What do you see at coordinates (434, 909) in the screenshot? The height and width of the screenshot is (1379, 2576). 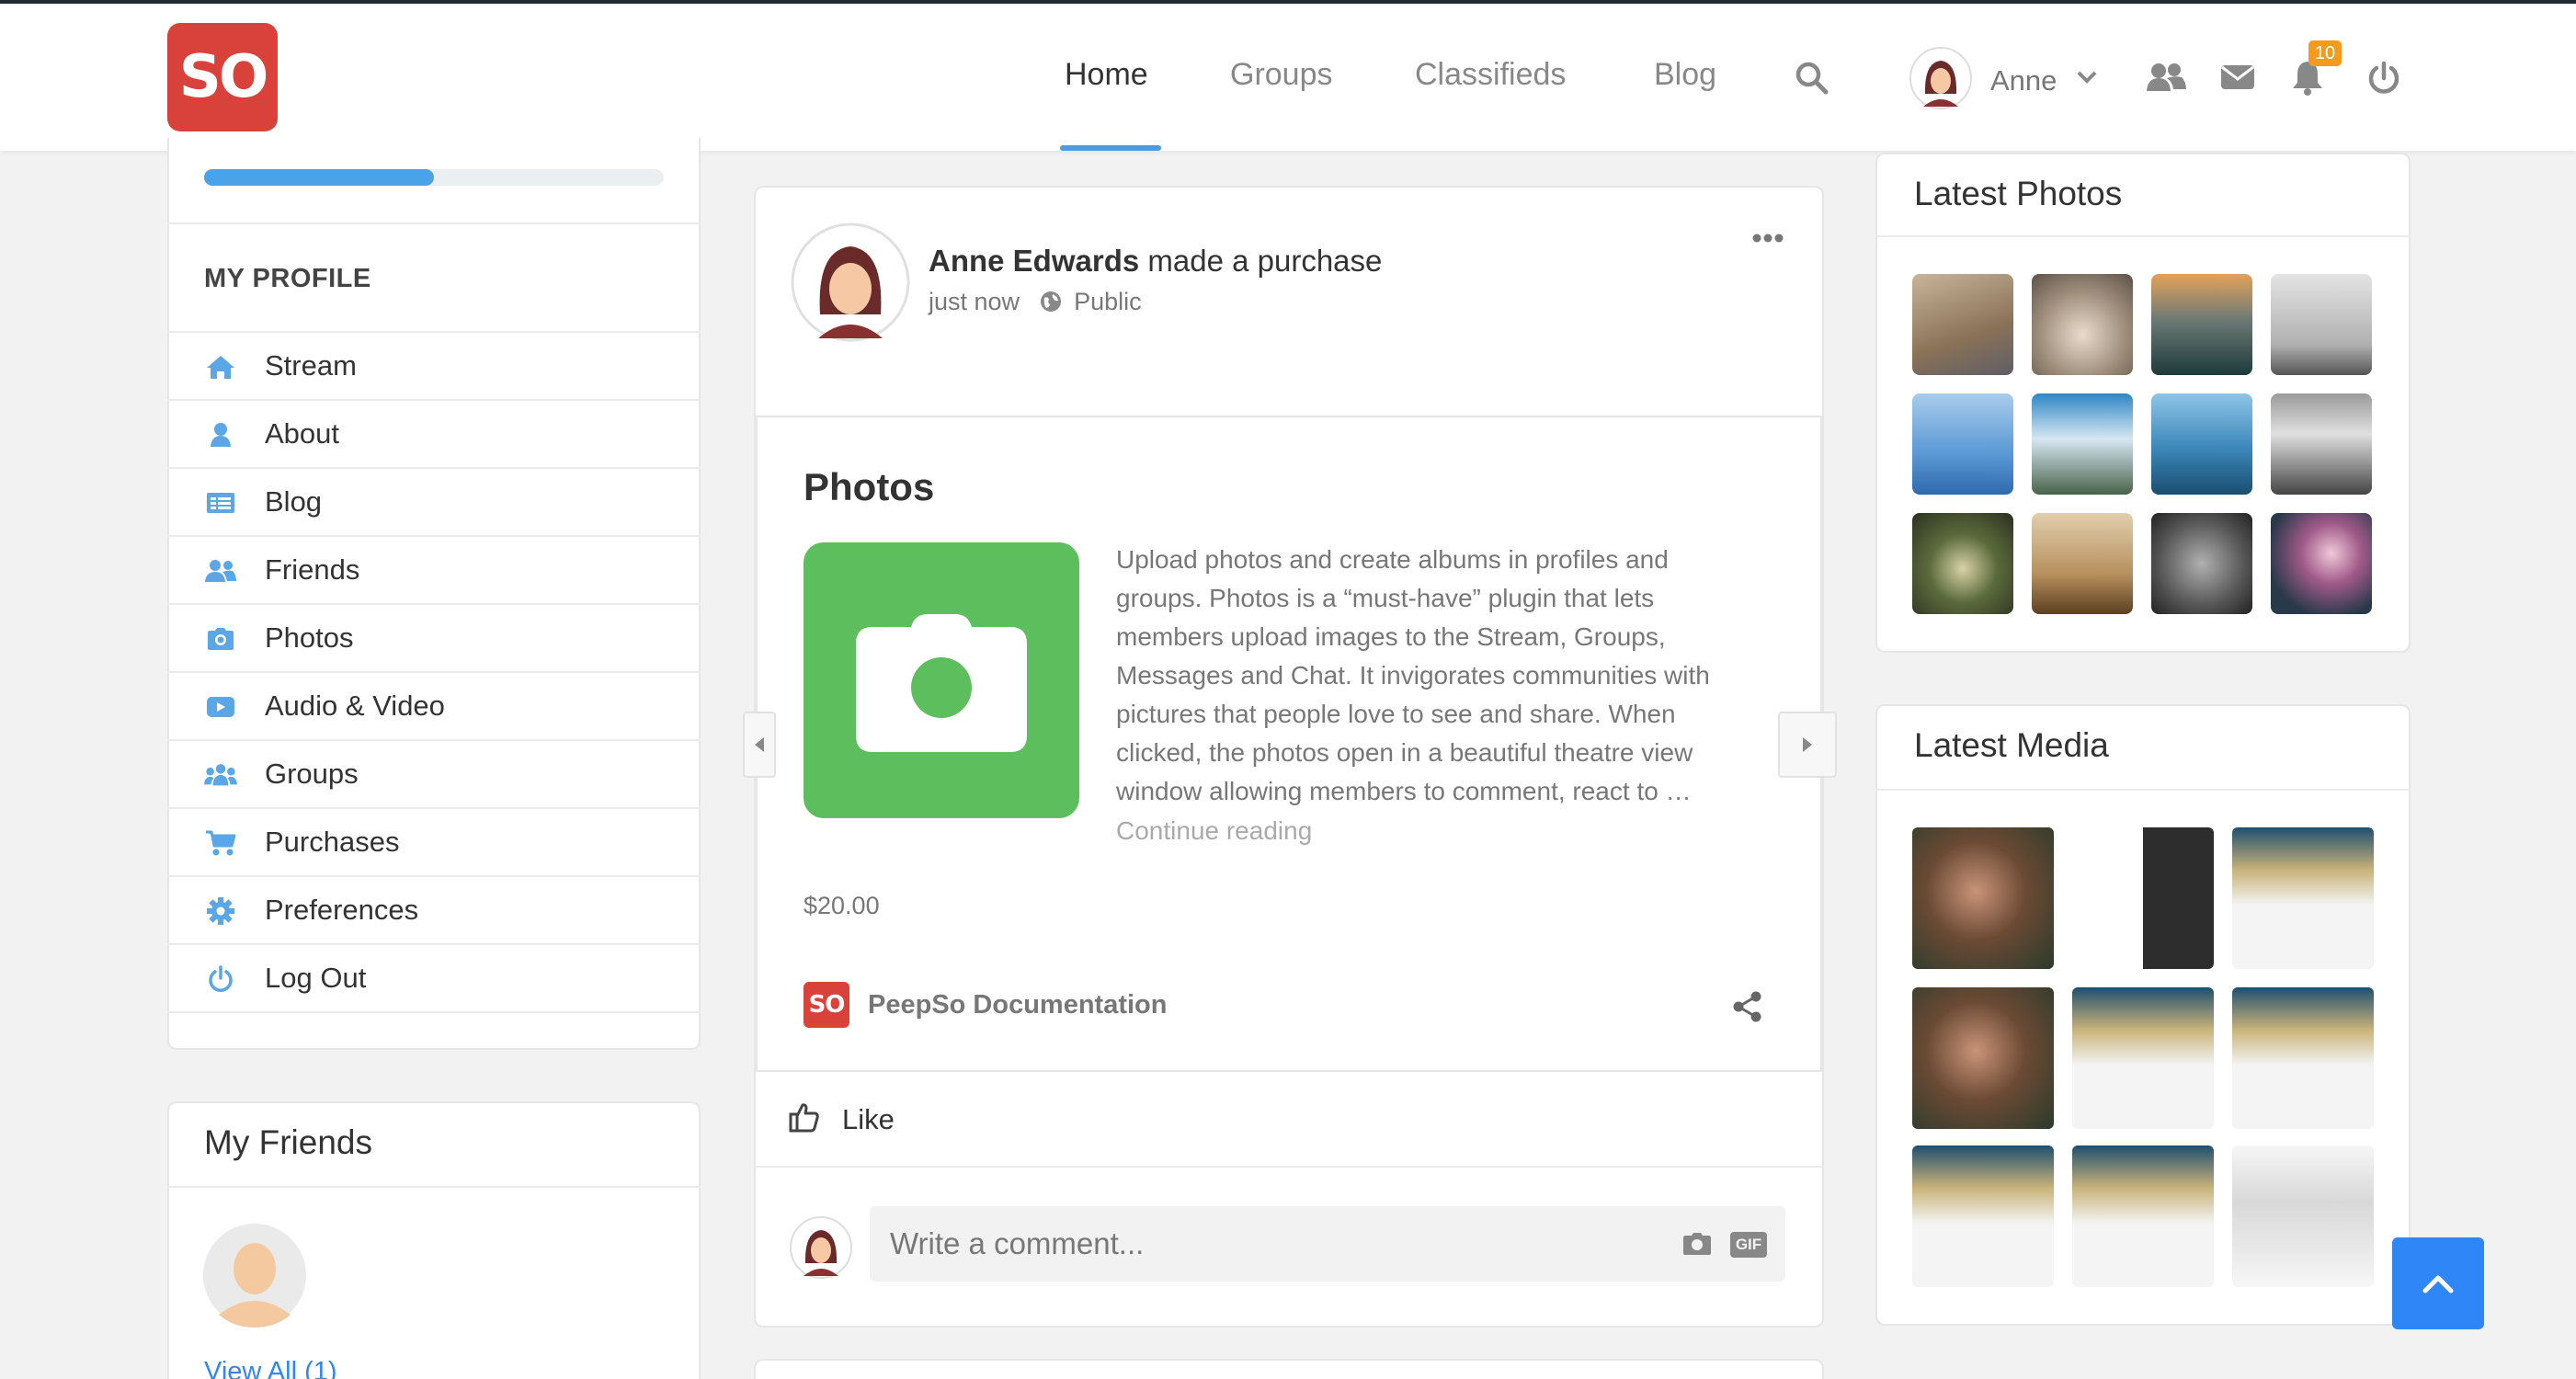 I see `sidebar-item-preferences: Preferences` at bounding box center [434, 909].